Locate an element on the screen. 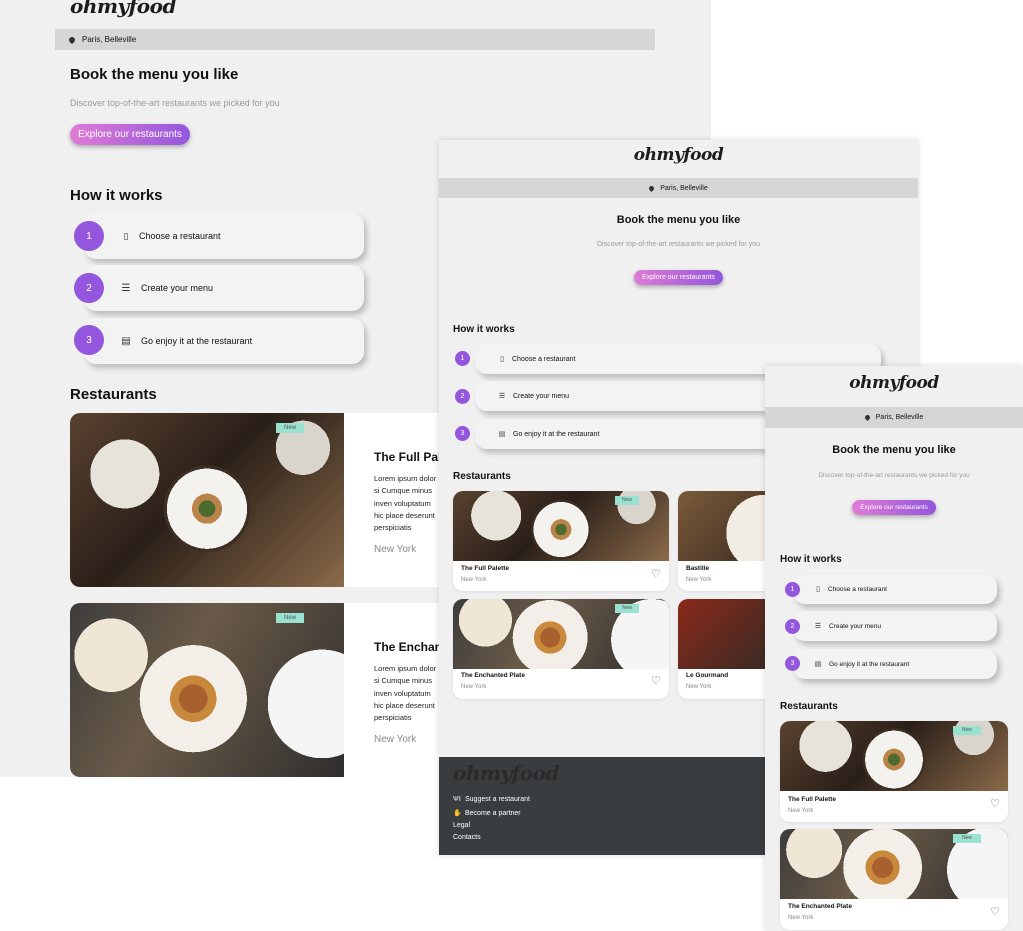  cta-wrap: Explore our restaurants is located at coordinates (894, 505).